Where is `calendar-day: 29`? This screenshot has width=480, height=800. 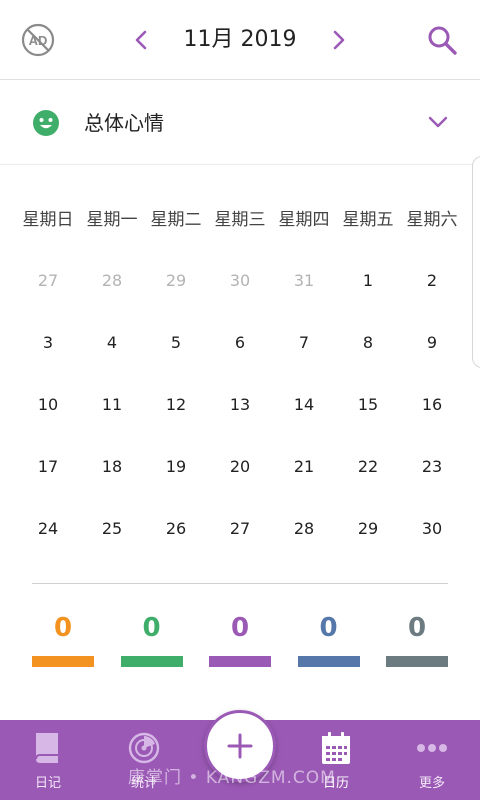 calendar-day: 29 is located at coordinates (368, 529).